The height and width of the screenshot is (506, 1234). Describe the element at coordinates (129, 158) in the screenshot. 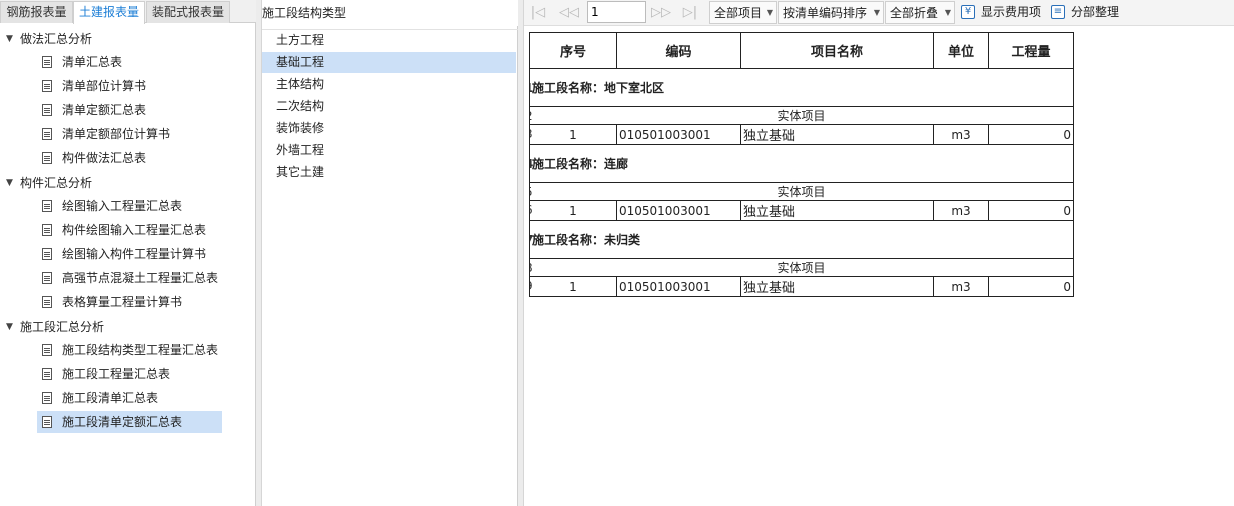

I see `tree-item-component-method-summary: 构件做法汇总表` at that location.